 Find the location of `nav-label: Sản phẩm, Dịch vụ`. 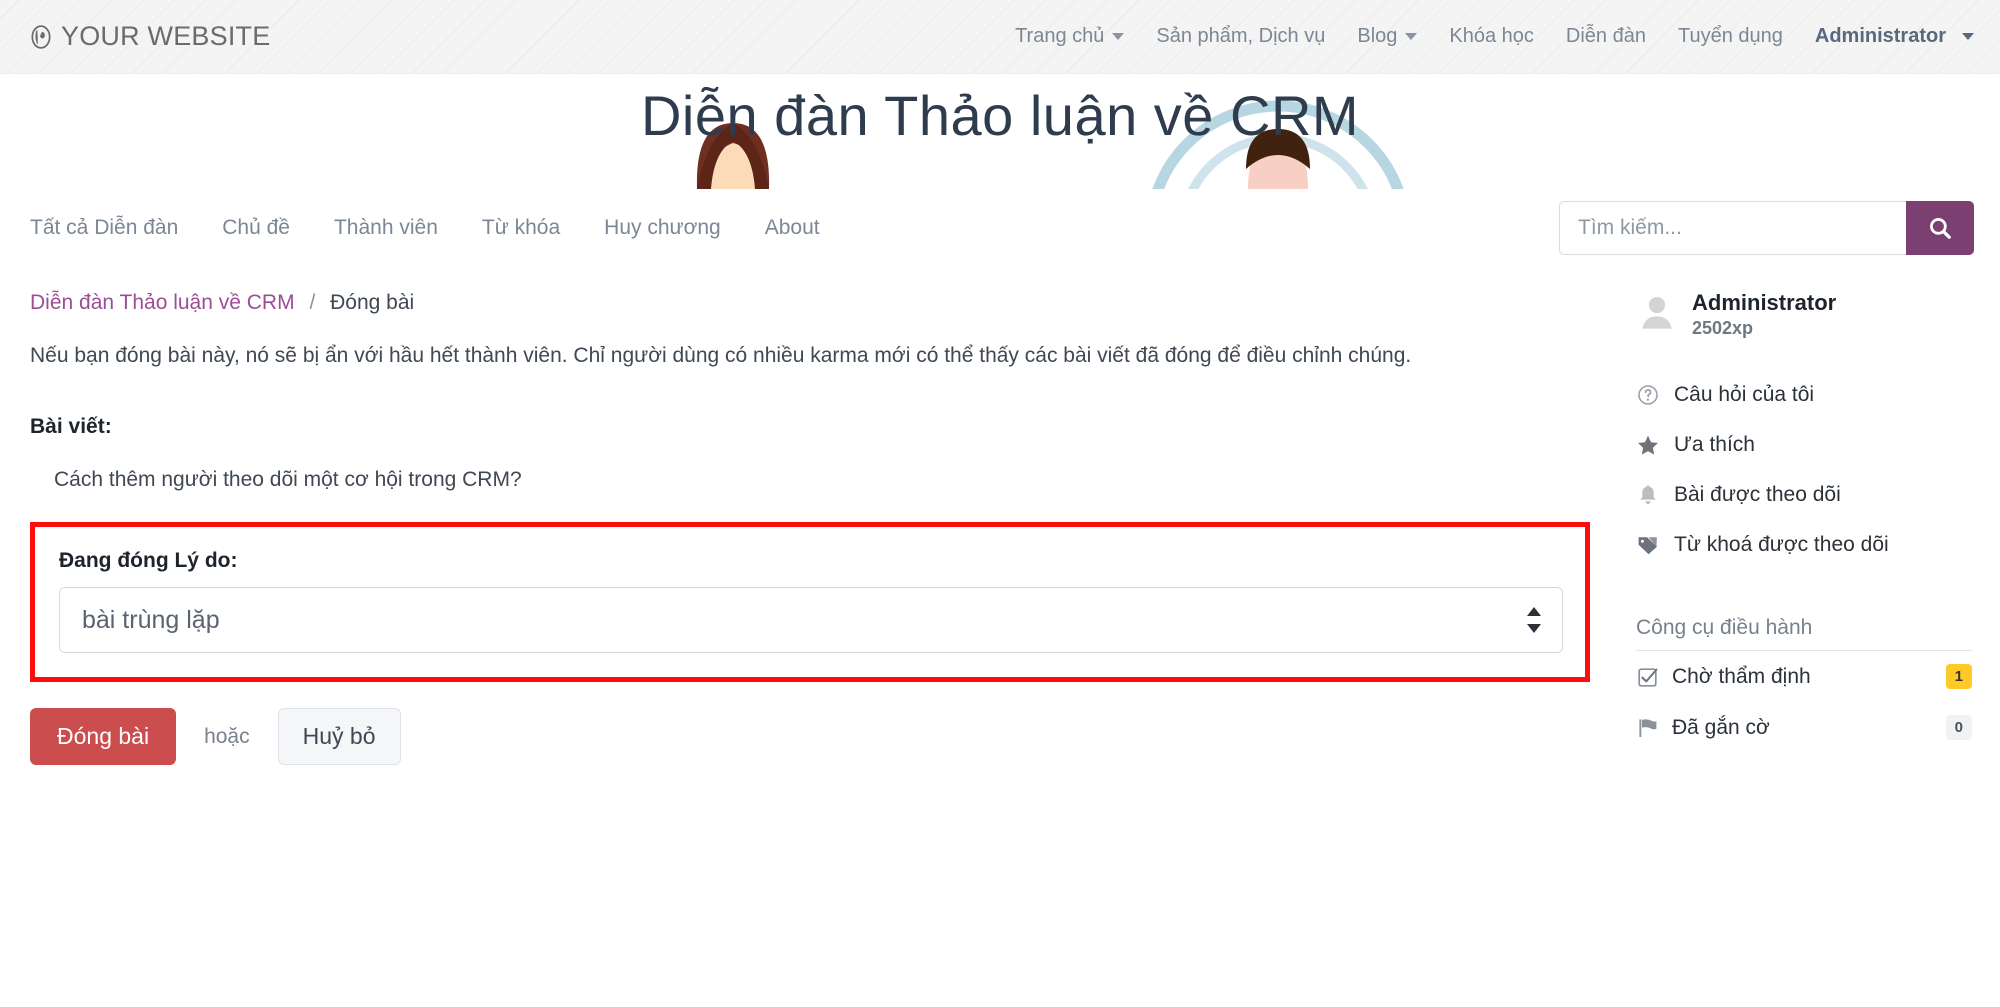

nav-label: Sản phẩm, Dịch vụ is located at coordinates (1241, 36).